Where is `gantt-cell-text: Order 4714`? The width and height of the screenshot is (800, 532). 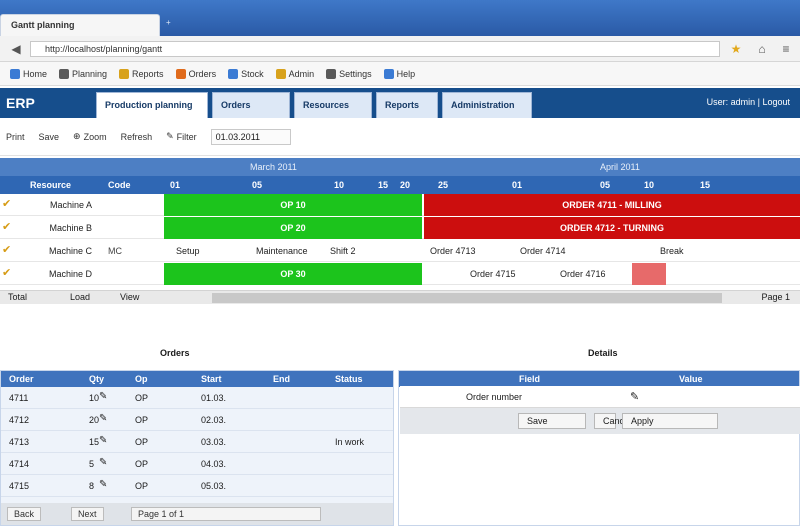 gantt-cell-text: Order 4714 is located at coordinates (543, 251).